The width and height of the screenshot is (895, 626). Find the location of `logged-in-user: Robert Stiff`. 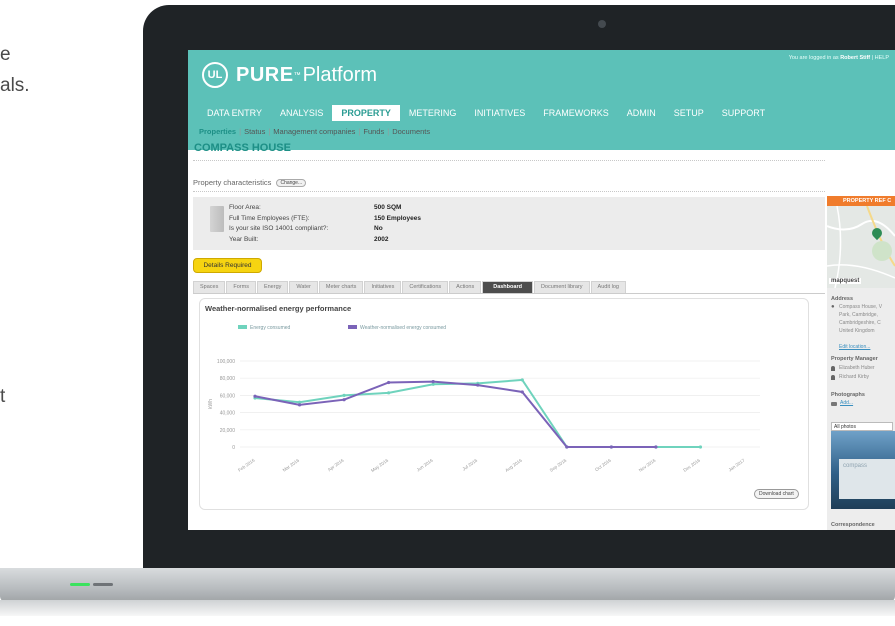

logged-in-user: Robert Stiff is located at coordinates (855, 58).